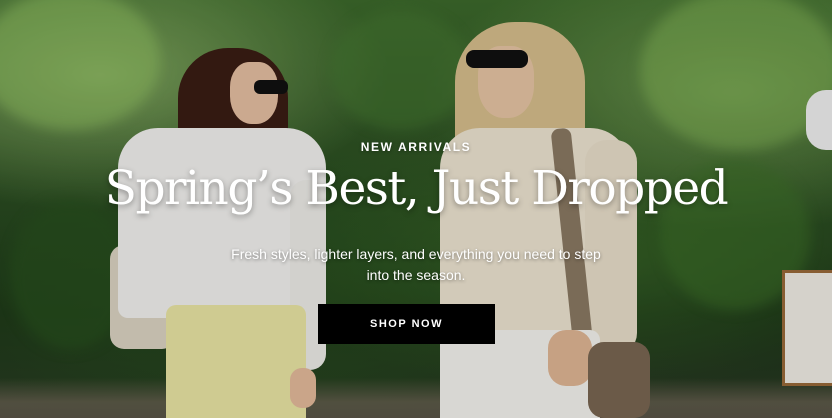 The width and height of the screenshot is (832, 418). Describe the element at coordinates (406, 324) in the screenshot. I see `shop-now-button: SHOP NOW` at that location.